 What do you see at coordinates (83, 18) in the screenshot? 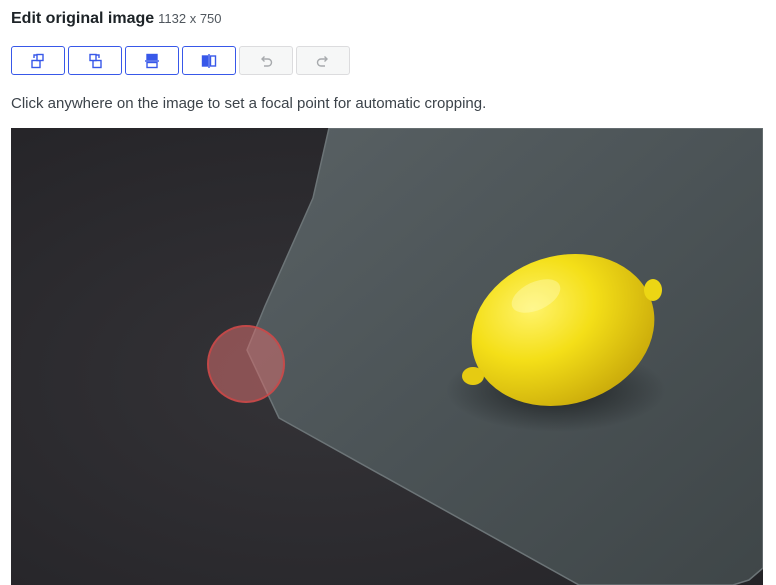
I see `page-title: Edit original image` at bounding box center [83, 18].